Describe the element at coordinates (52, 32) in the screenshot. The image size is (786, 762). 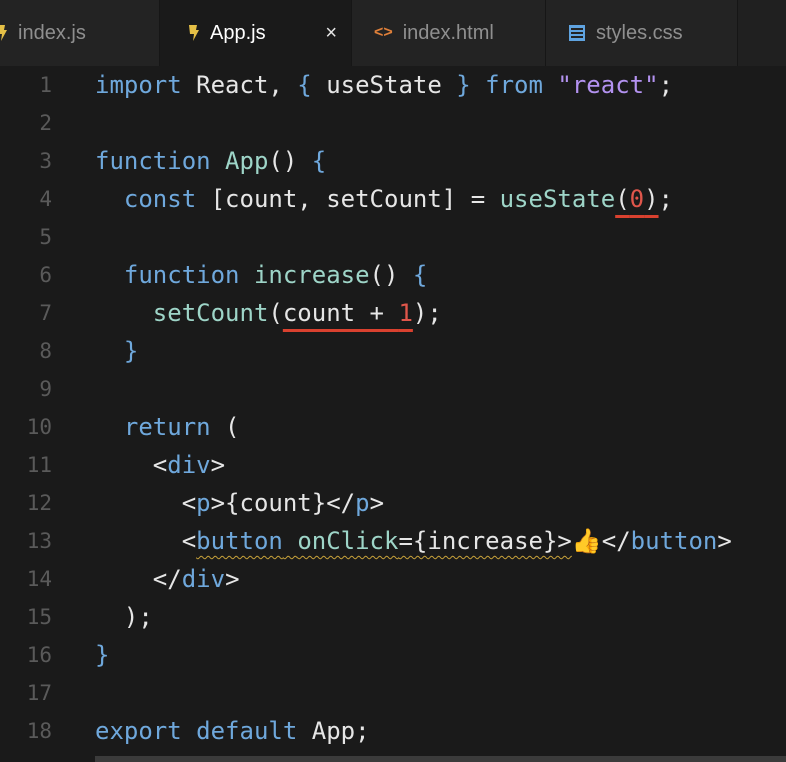
I see `tab-label: index.js` at that location.